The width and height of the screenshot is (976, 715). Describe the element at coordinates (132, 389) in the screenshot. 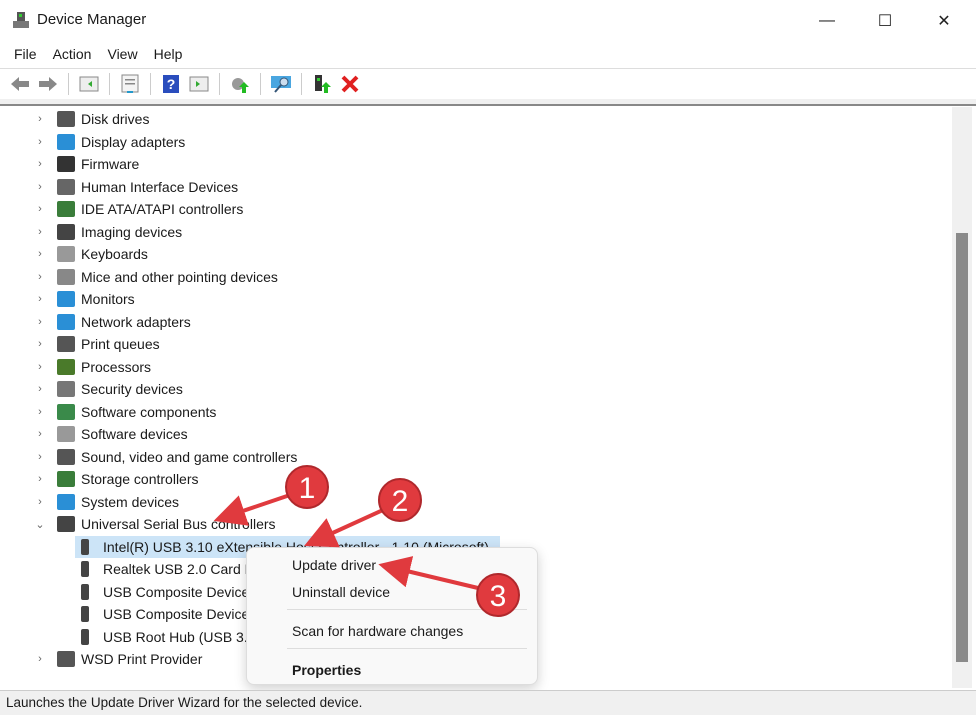

I see `item-label: Security devices` at that location.